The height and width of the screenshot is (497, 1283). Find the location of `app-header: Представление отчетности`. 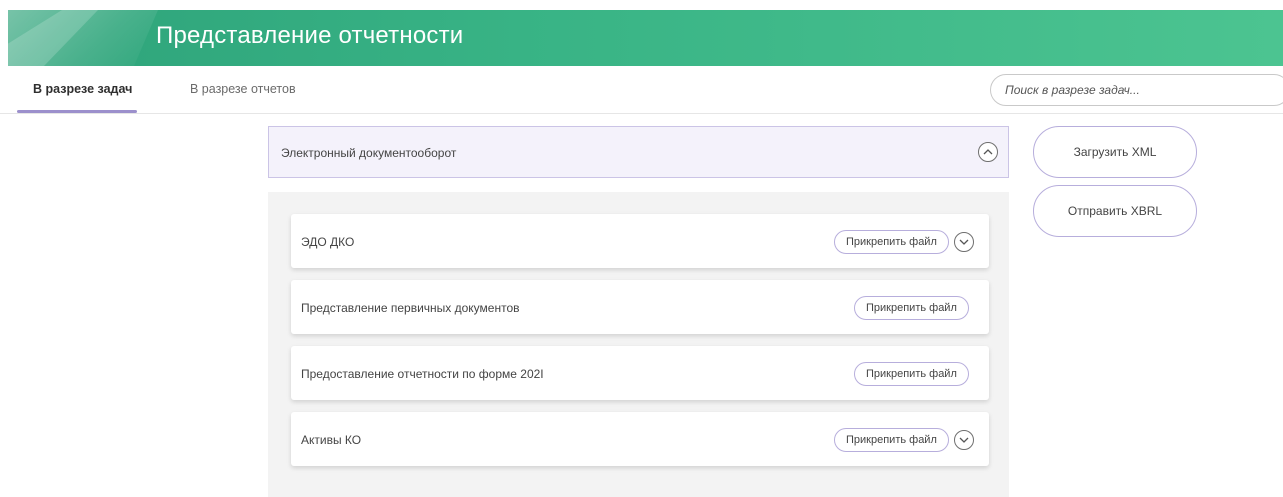

app-header: Представление отчетности is located at coordinates (645, 38).